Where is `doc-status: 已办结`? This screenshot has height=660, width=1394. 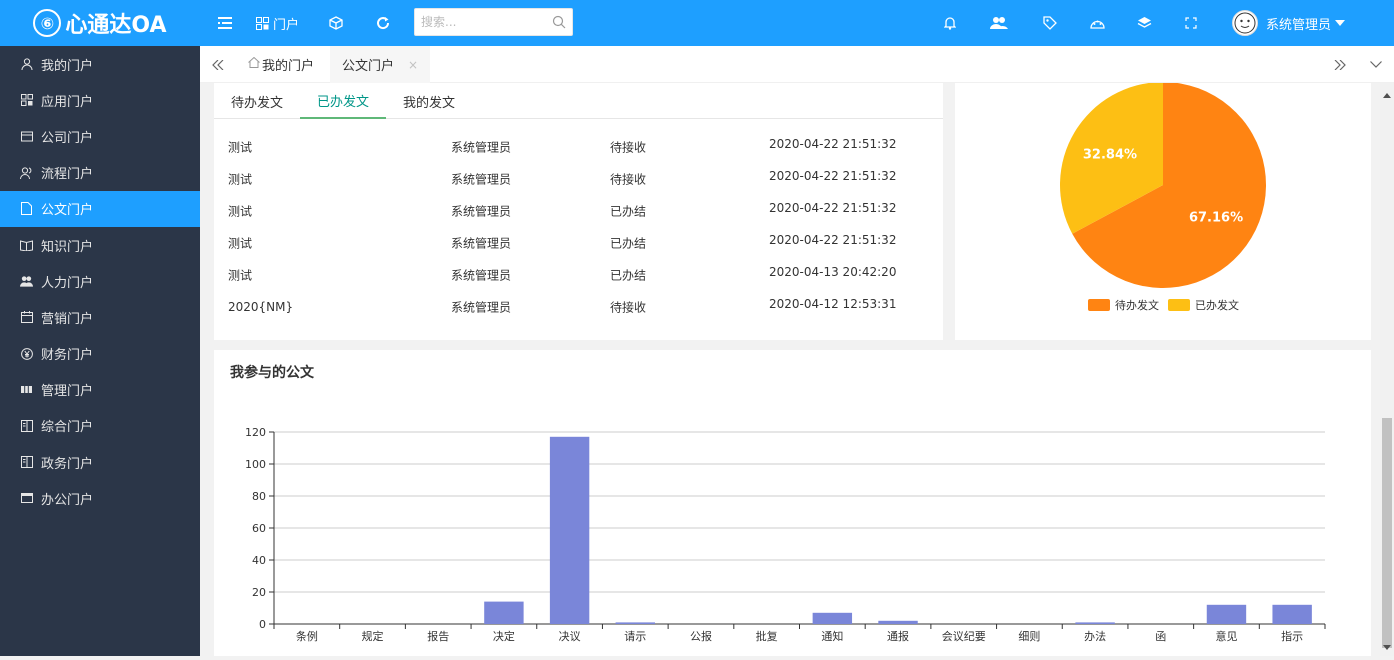 doc-status: 已办结 is located at coordinates (628, 243).